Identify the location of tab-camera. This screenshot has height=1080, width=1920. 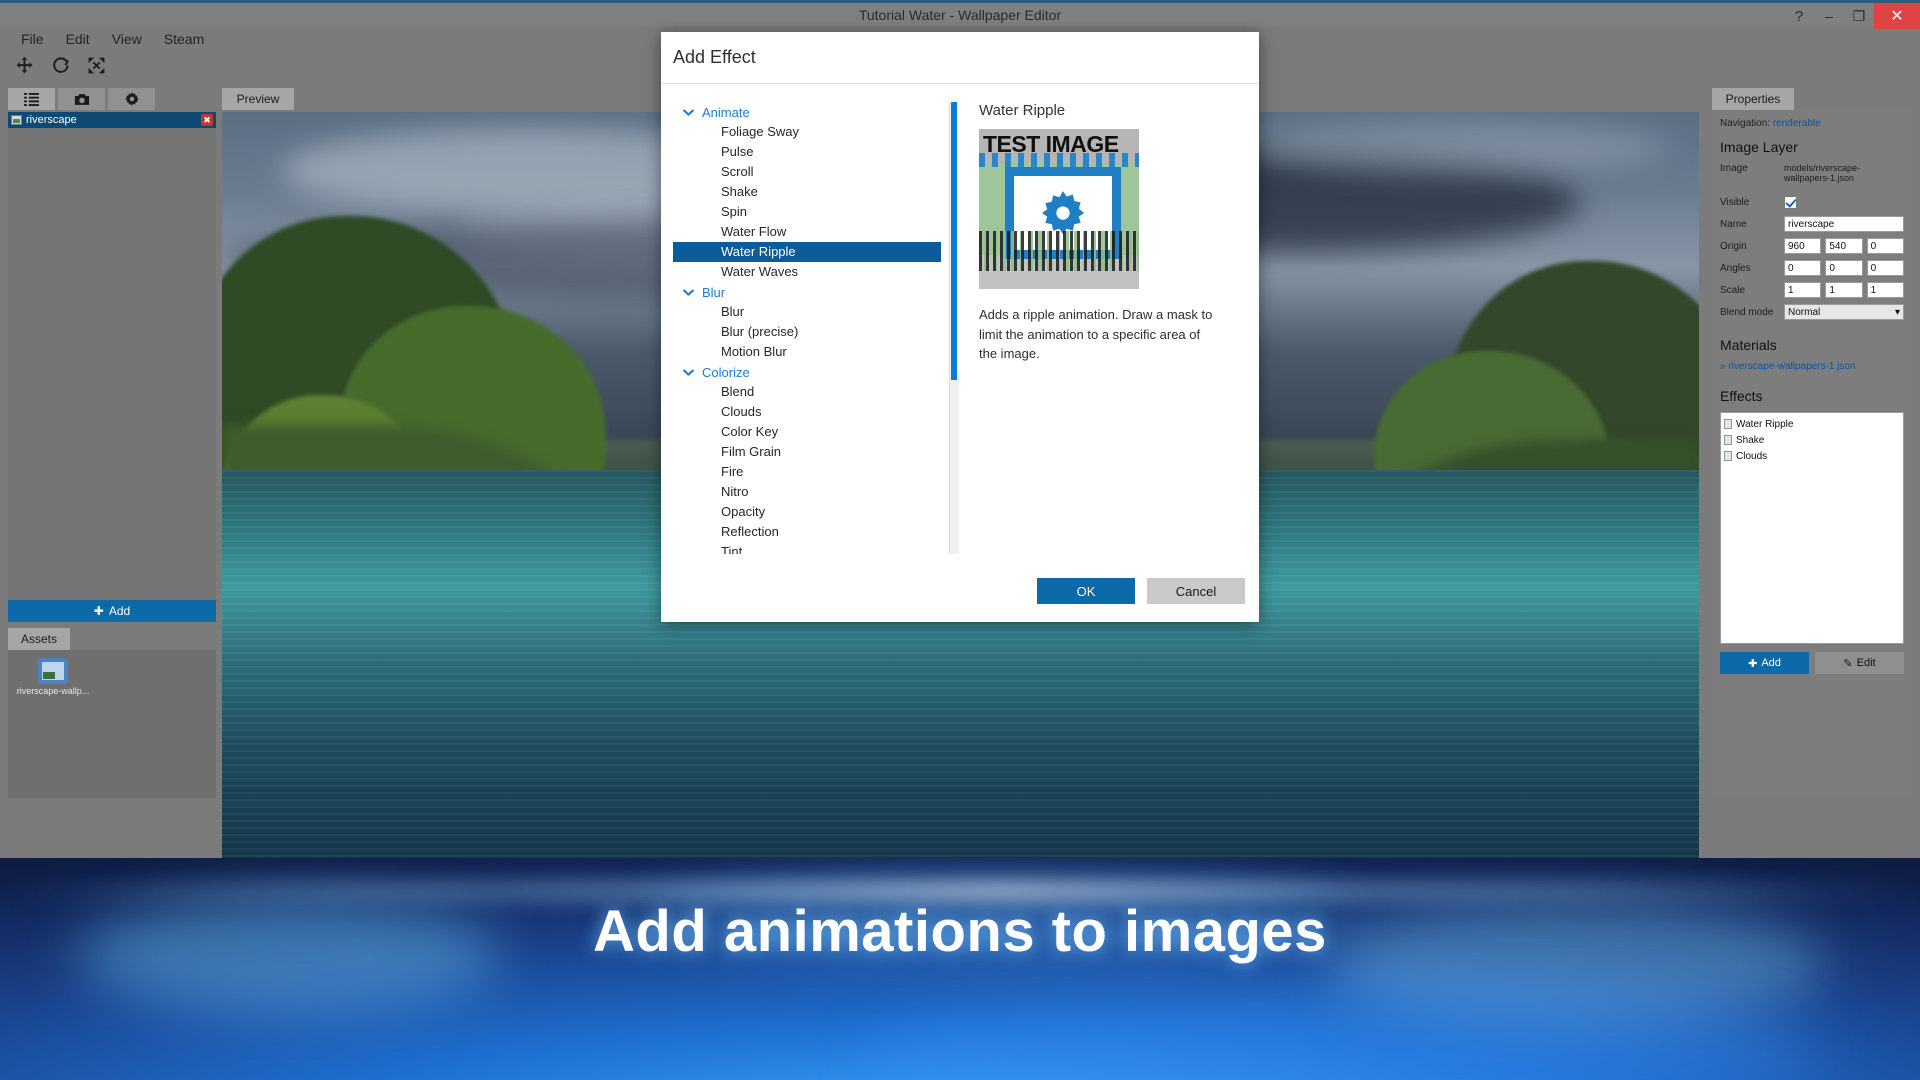
(81, 99).